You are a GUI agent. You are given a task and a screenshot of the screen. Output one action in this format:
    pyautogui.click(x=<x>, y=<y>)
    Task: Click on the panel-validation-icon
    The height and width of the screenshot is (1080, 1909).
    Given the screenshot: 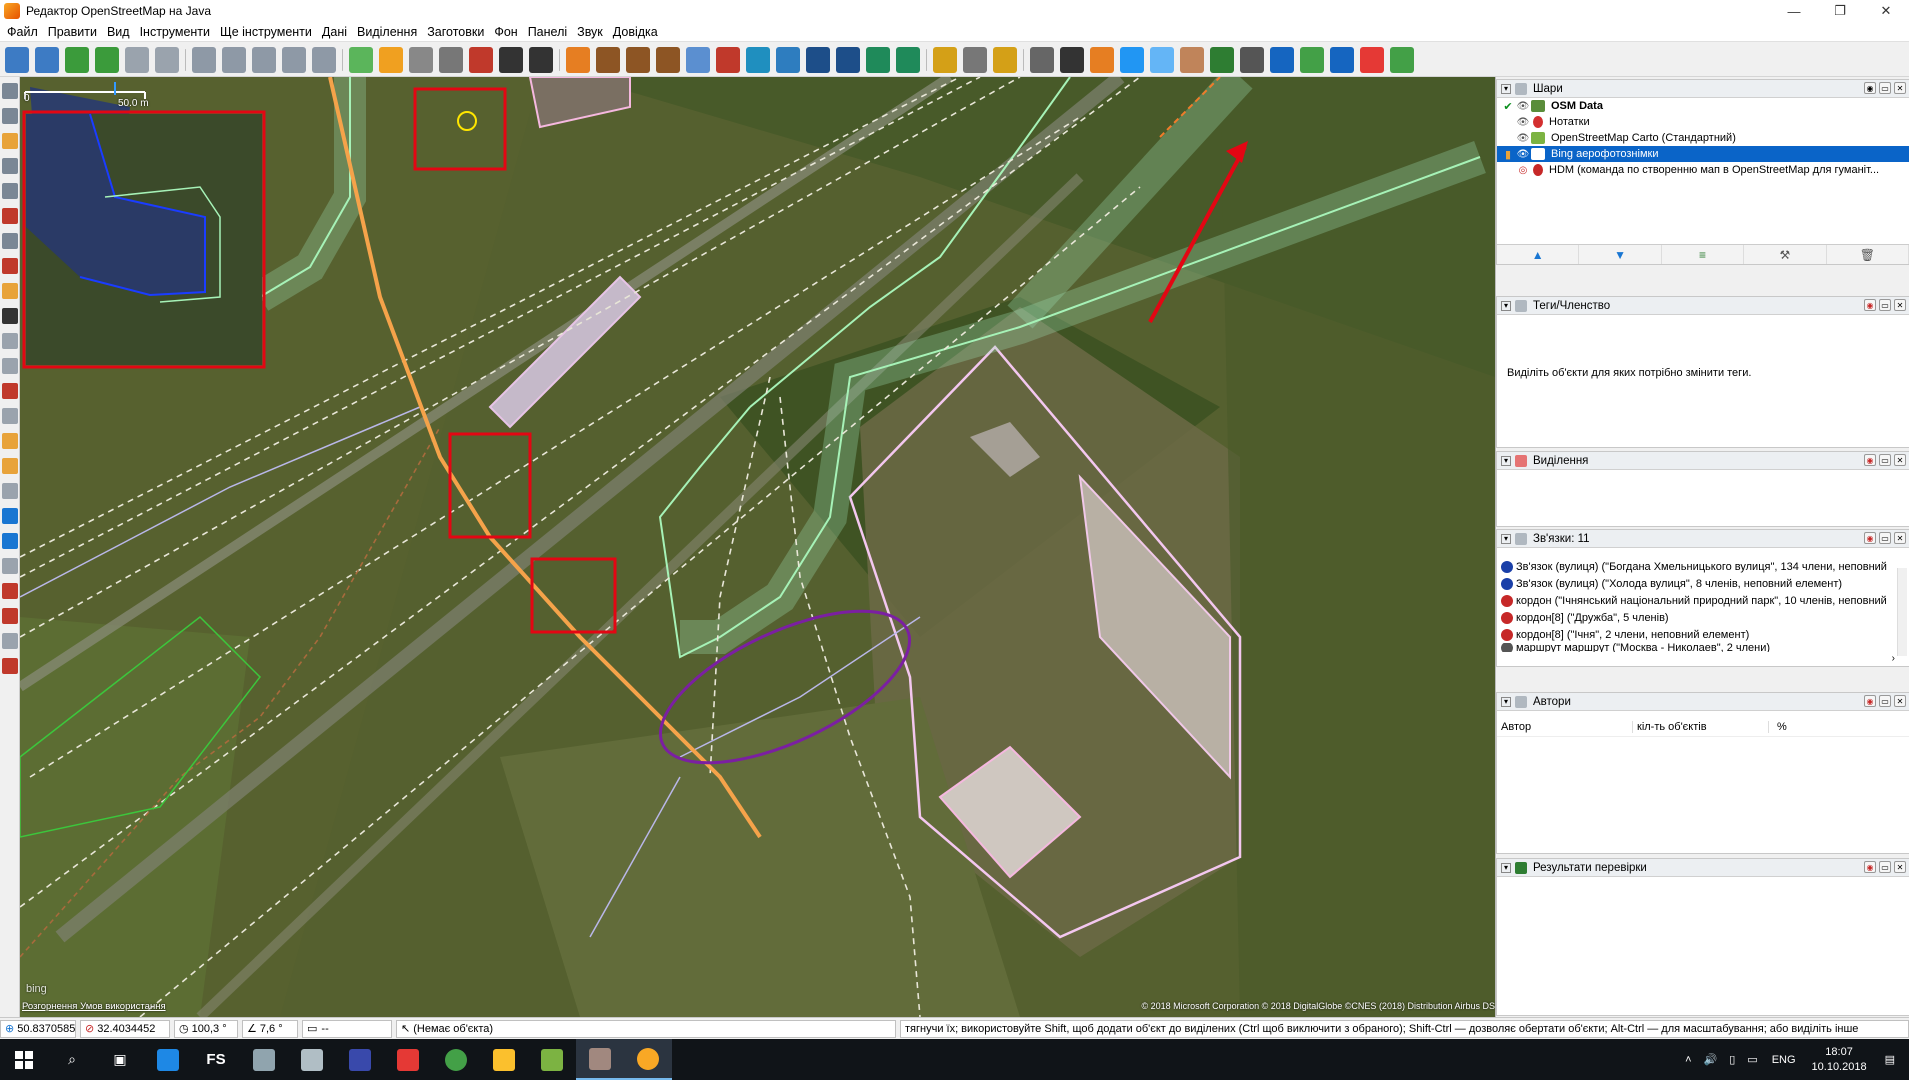 What is the action you would take?
    pyautogui.click(x=10, y=541)
    